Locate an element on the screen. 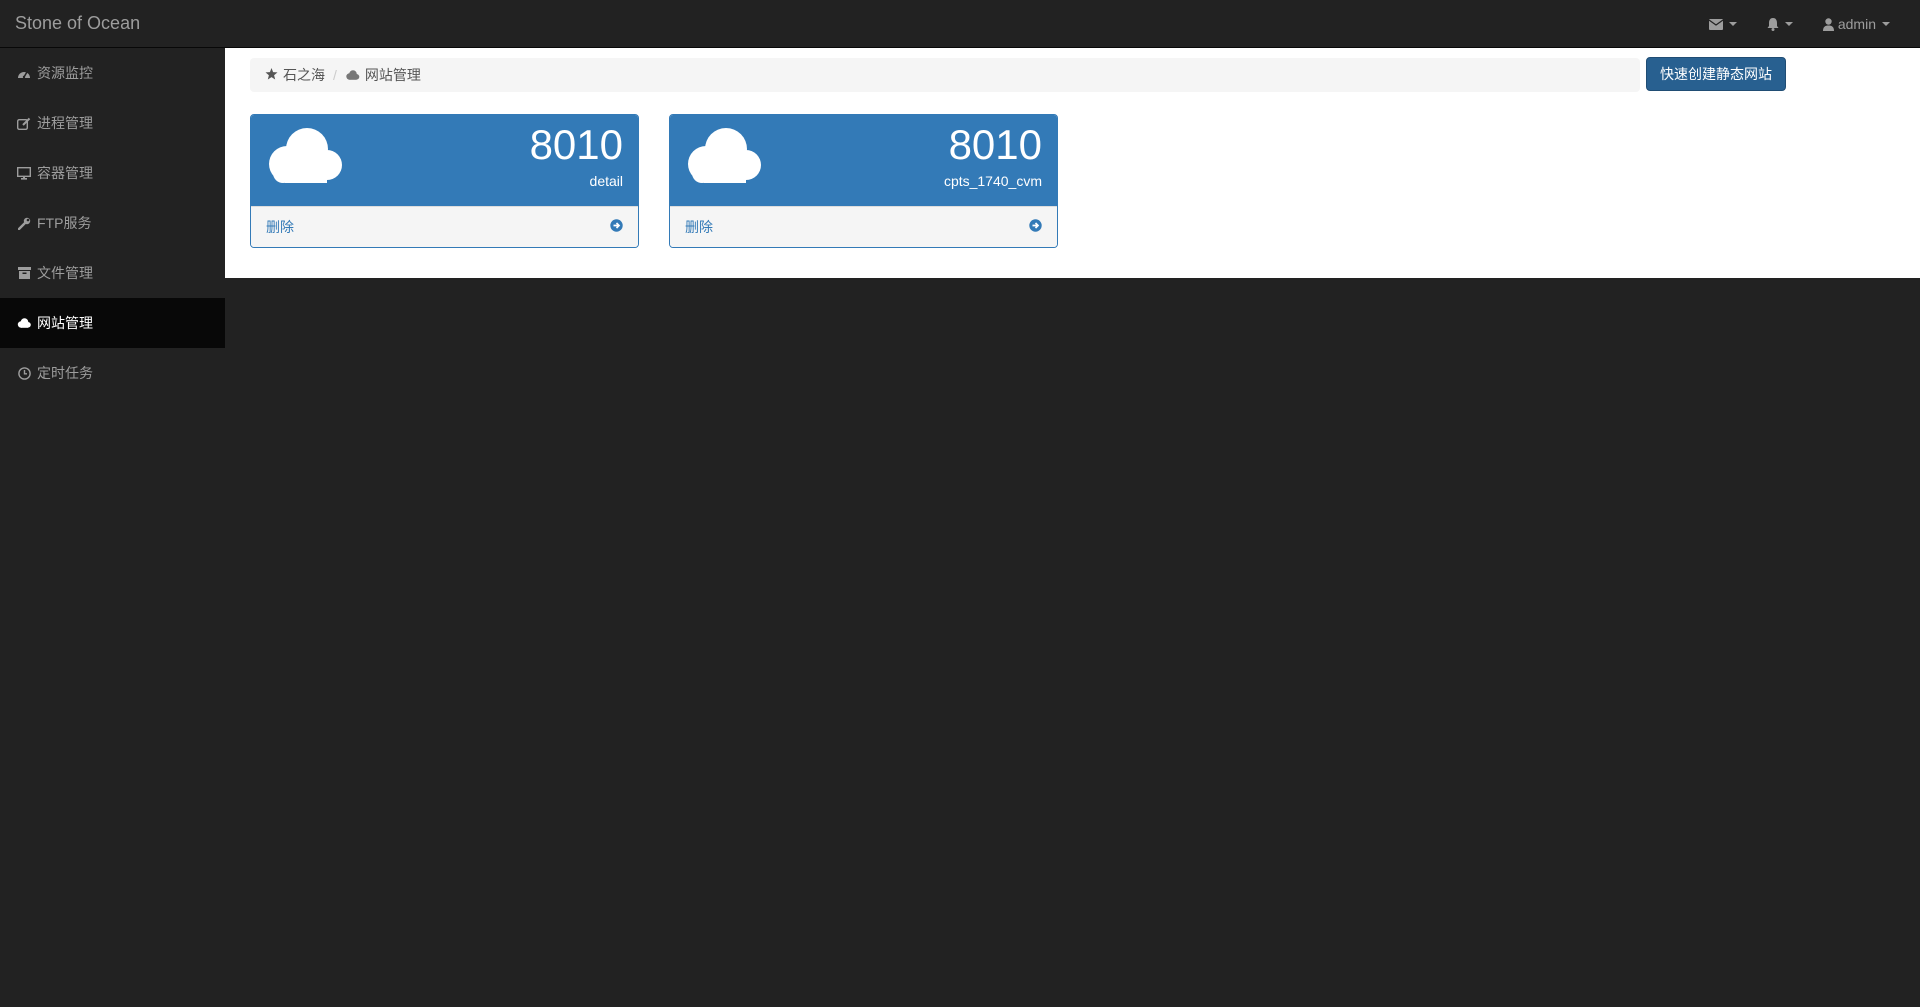 The image size is (1920, 1007). site-name: cpts_1740_cvm is located at coordinates (992, 181).